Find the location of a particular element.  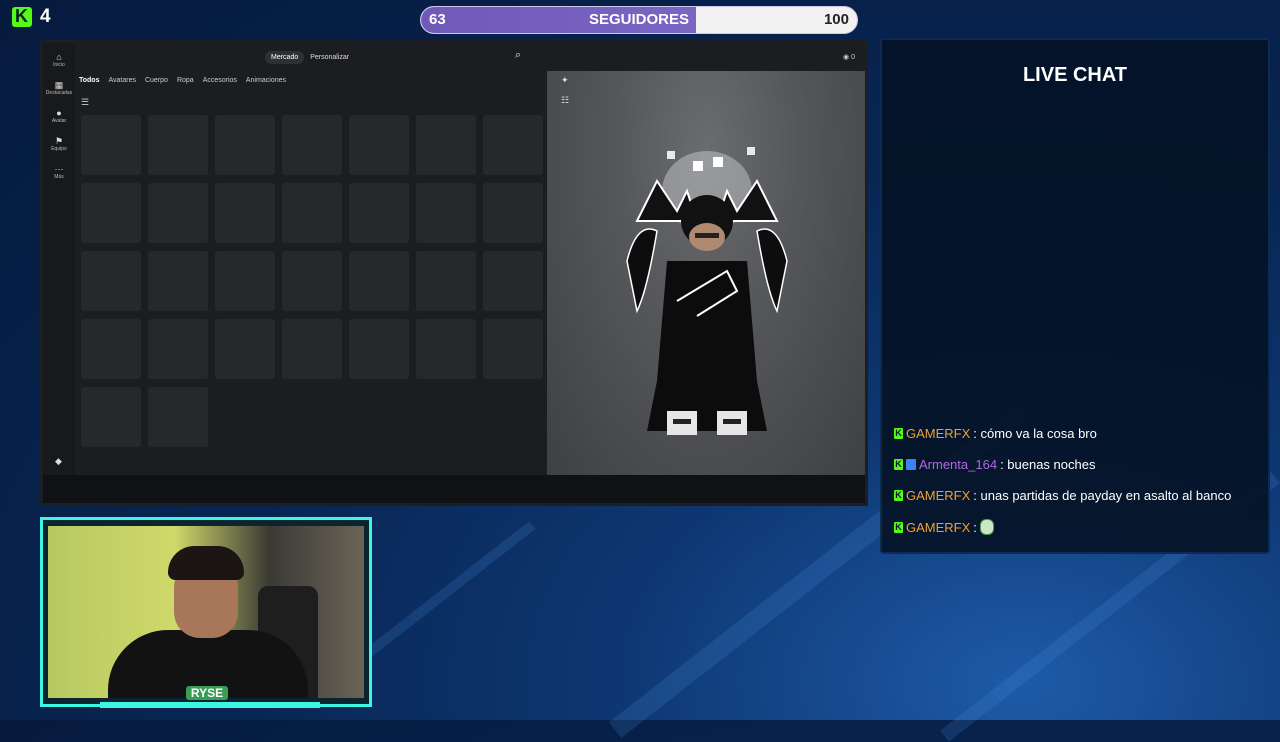

viewer-count: 4 is located at coordinates (45, 16).